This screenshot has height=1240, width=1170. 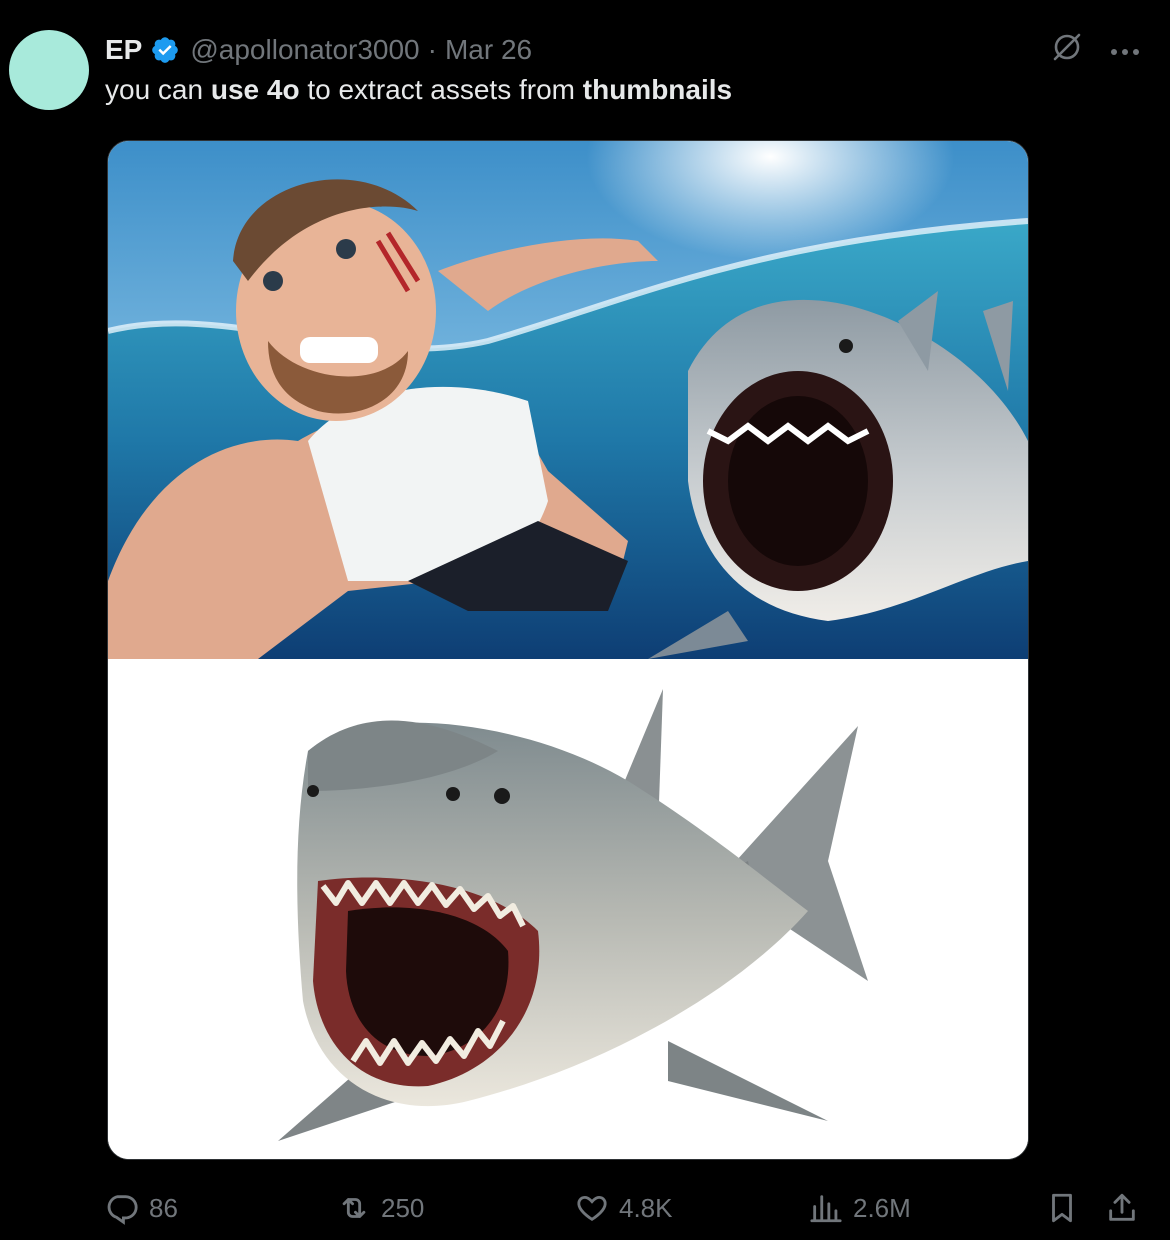 What do you see at coordinates (354, 1208) in the screenshot?
I see `repost-icon` at bounding box center [354, 1208].